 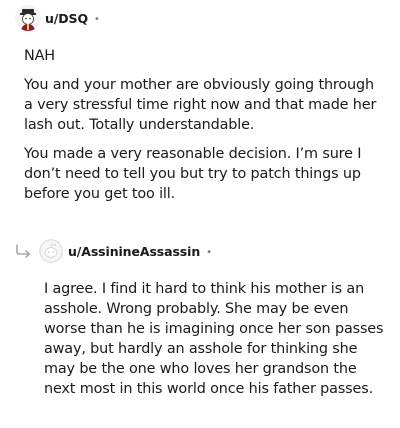 I want to click on comment-header: u/DSQ •, so click(x=57, y=18).